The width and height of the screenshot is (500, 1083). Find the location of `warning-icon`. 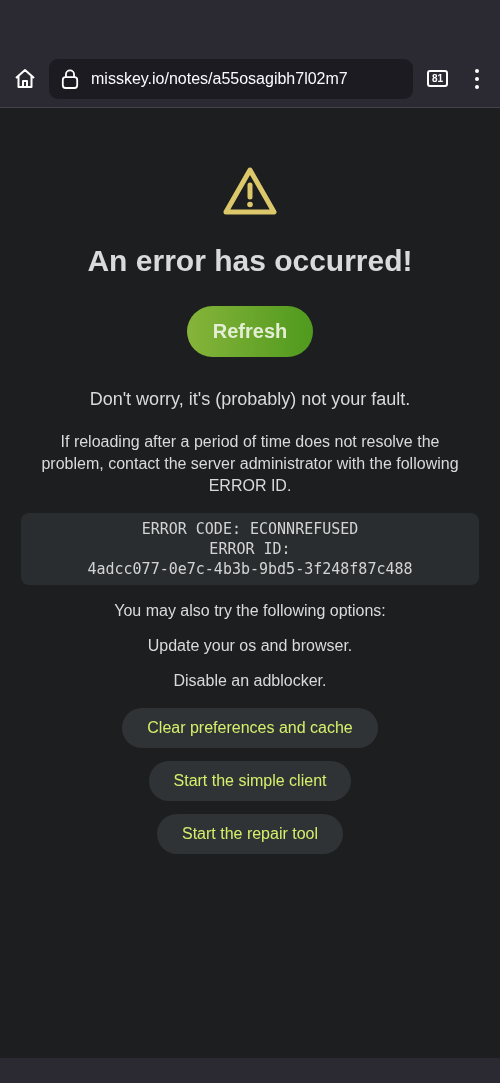

warning-icon is located at coordinates (250, 191).